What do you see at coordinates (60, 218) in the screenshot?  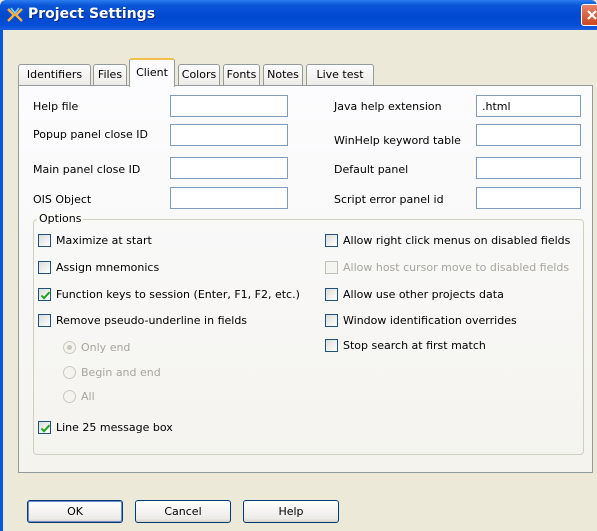 I see `options-legend: Options` at bounding box center [60, 218].